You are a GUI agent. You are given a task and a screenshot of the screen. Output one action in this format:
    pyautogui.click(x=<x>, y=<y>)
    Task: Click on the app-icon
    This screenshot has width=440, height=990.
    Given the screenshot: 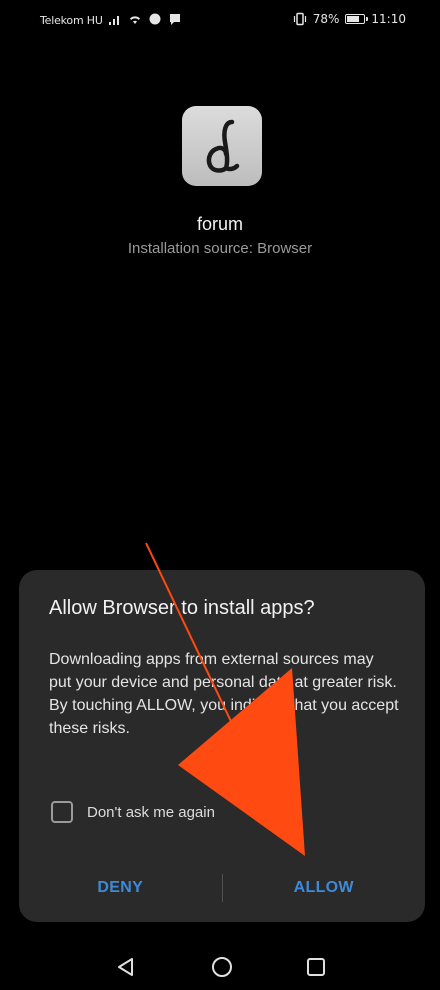 What is the action you would take?
    pyautogui.click(x=222, y=146)
    